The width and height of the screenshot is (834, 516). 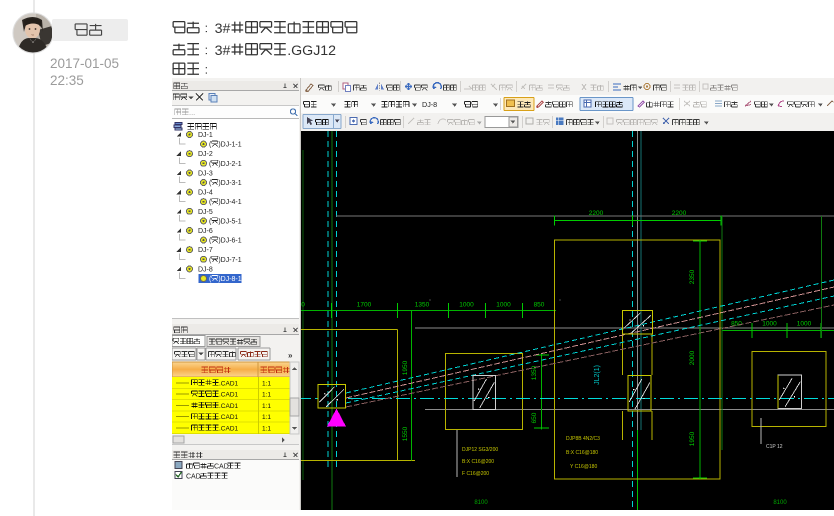 I want to click on svg-text: DJ-2-1, so click(x=231, y=164).